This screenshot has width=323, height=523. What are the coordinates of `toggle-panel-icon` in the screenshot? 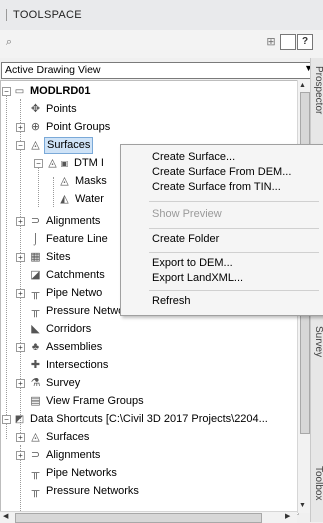 It's located at (288, 42).